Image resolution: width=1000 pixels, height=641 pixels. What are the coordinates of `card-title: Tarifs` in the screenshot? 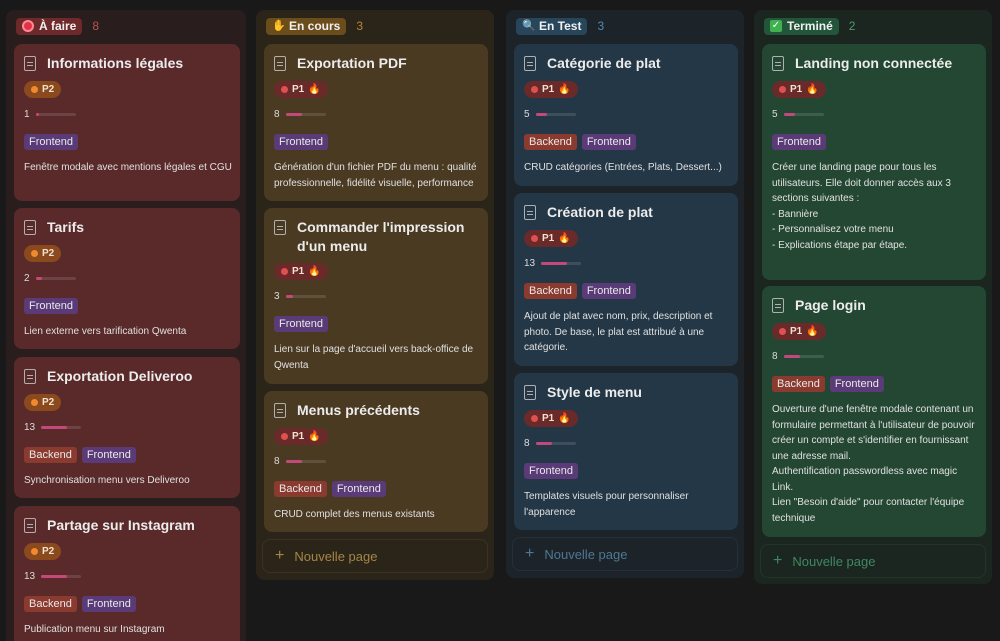 It's located at (127, 227).